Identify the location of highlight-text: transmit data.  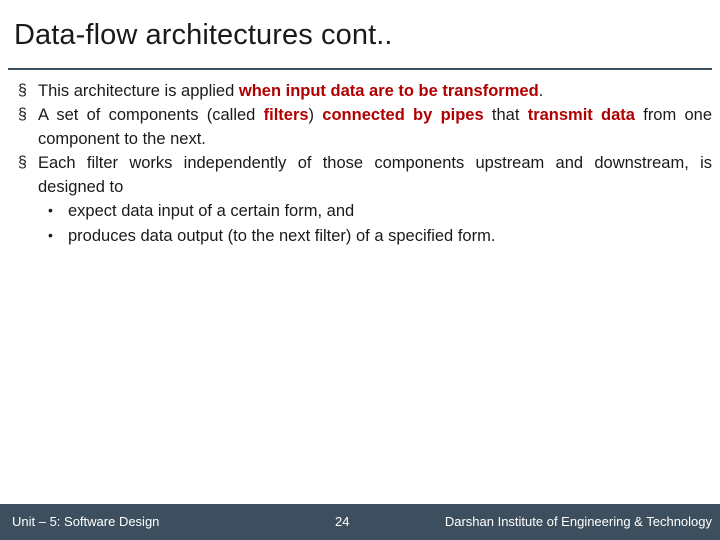
(581, 115).